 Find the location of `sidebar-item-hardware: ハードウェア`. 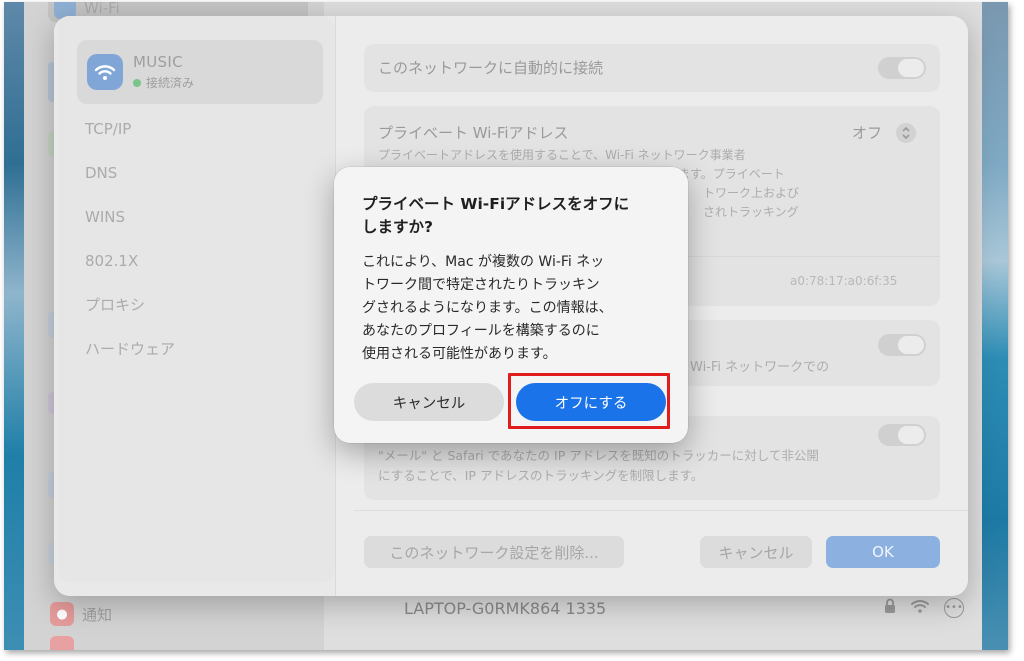

sidebar-item-hardware: ハードウェア is located at coordinates (130, 361).